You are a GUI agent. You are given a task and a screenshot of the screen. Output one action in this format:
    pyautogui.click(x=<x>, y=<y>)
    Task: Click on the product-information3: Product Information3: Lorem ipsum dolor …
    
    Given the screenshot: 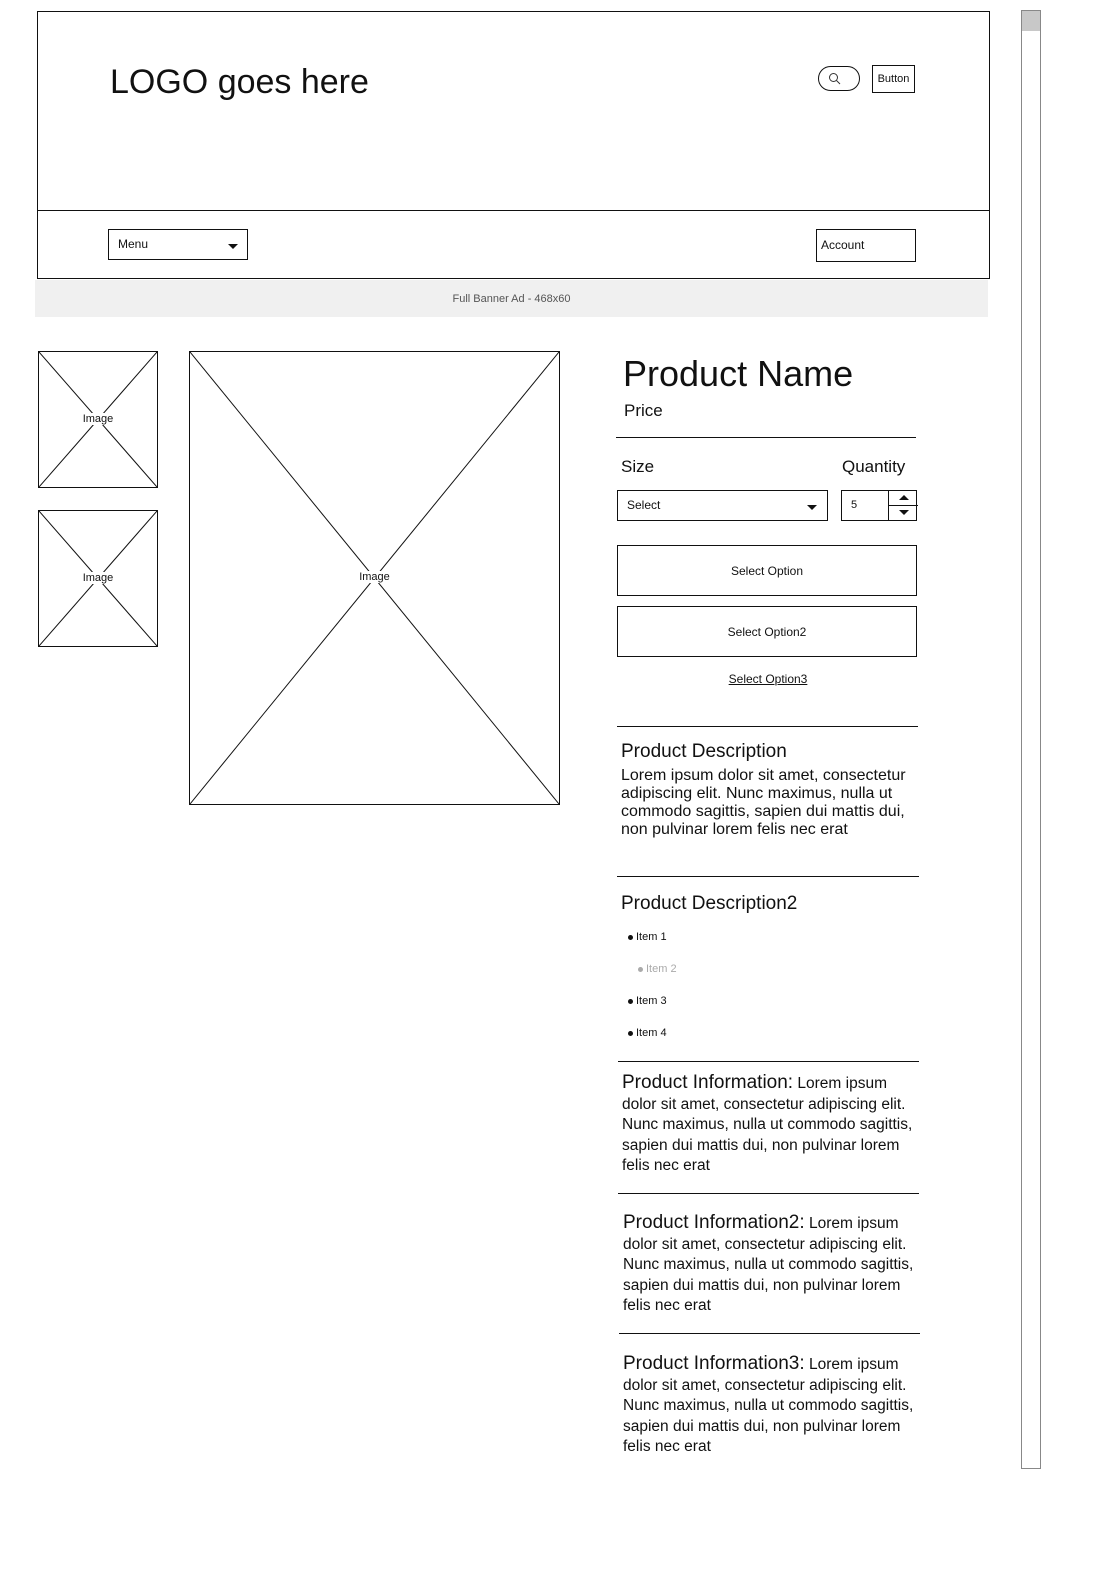 What is the action you would take?
    pyautogui.click(x=769, y=1405)
    